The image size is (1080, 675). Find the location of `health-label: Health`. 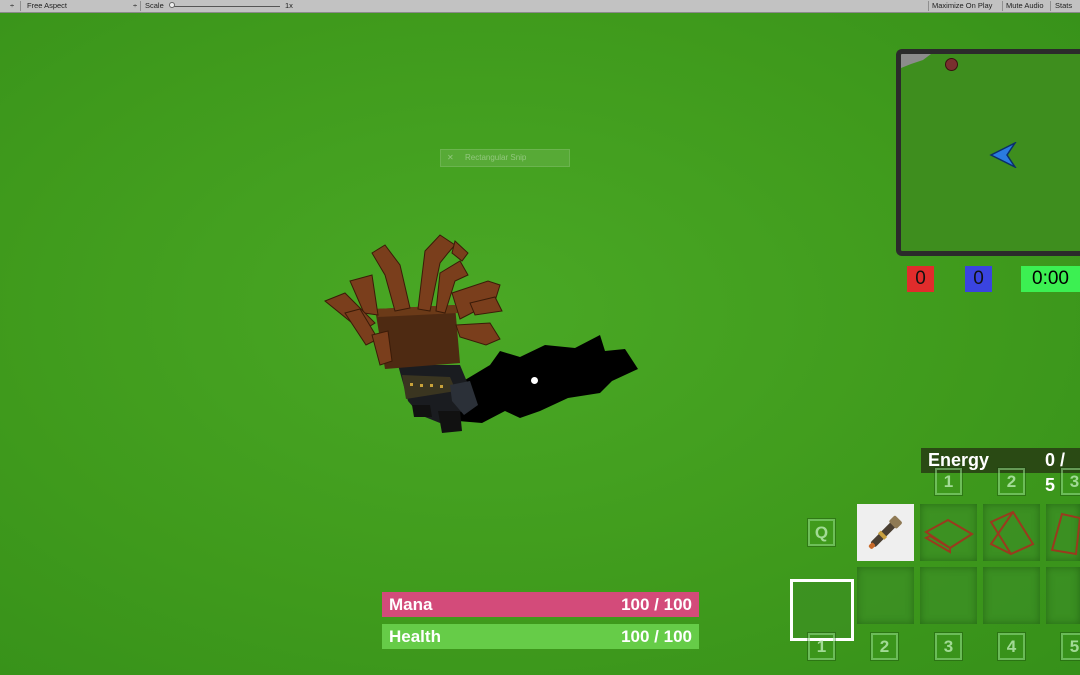

health-label: Health is located at coordinates (415, 636).